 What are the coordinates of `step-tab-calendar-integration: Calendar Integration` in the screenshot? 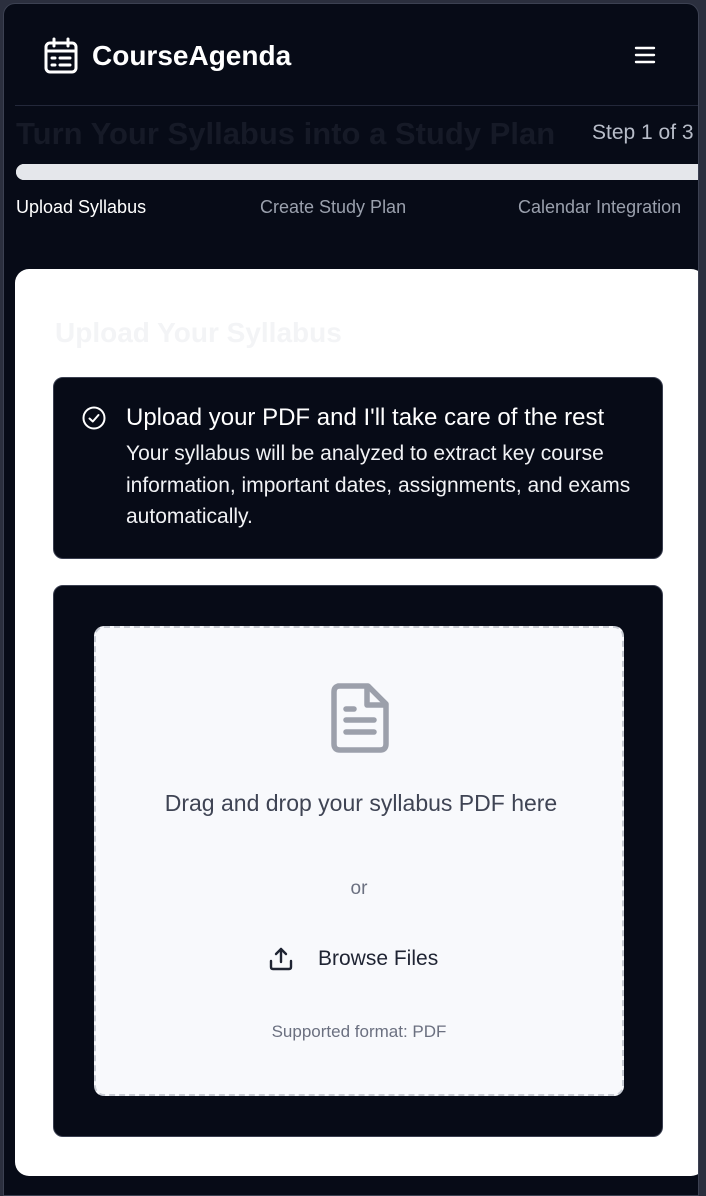 It's located at (599, 207).